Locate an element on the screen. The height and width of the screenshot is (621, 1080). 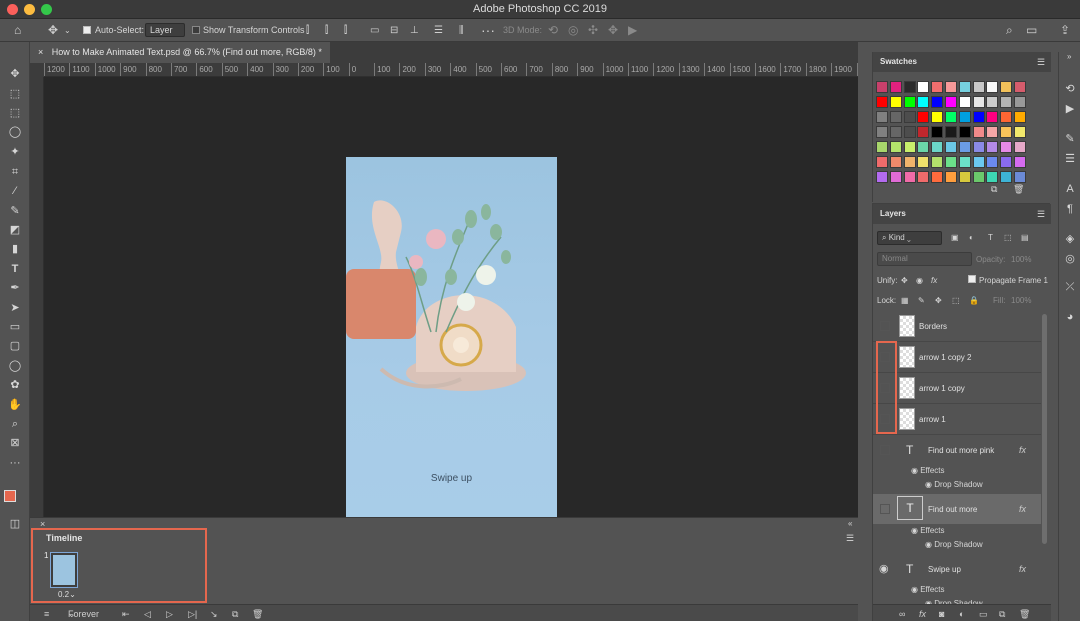
3d-icon: ◈ is located at coordinates (1070, 239).